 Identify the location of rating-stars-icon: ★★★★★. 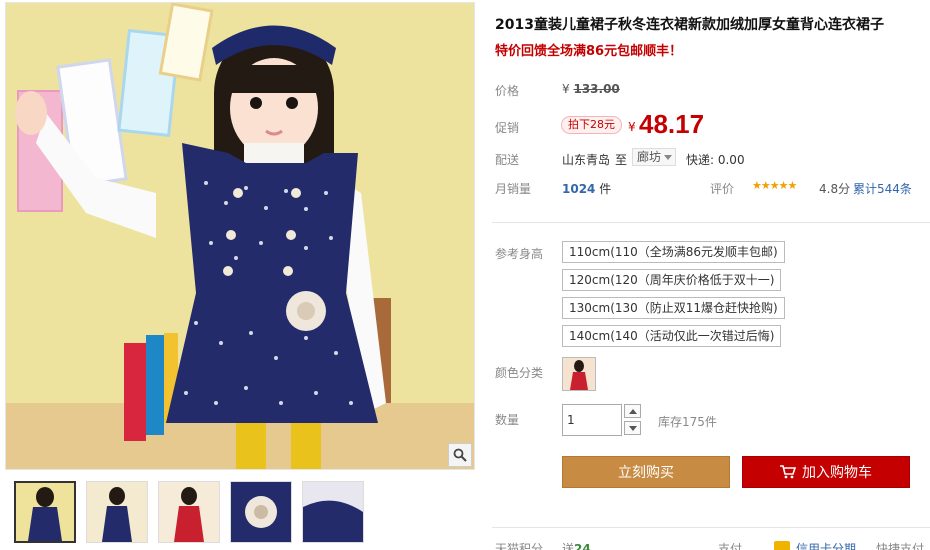
(774, 185).